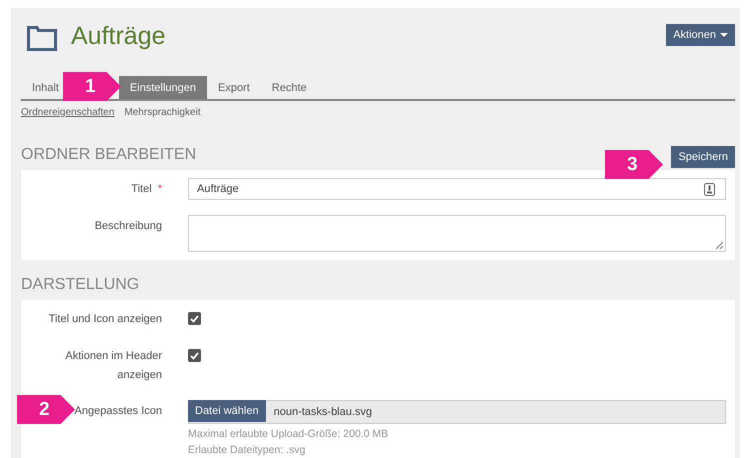  What do you see at coordinates (709, 189) in the screenshot?
I see `field-info-icon` at bounding box center [709, 189].